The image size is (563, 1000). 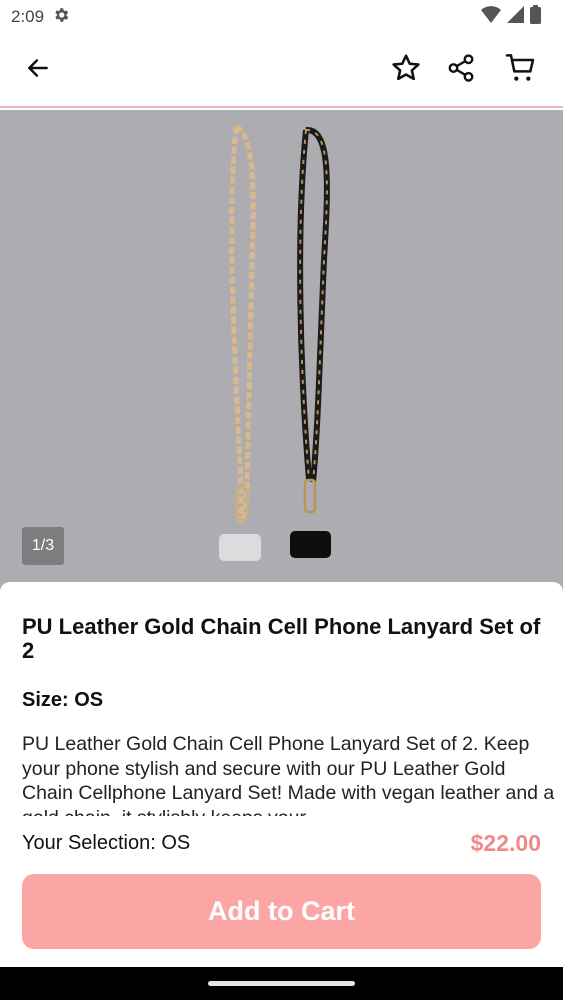 What do you see at coordinates (106, 843) in the screenshot?
I see `selection-label: Your Selection: OS` at bounding box center [106, 843].